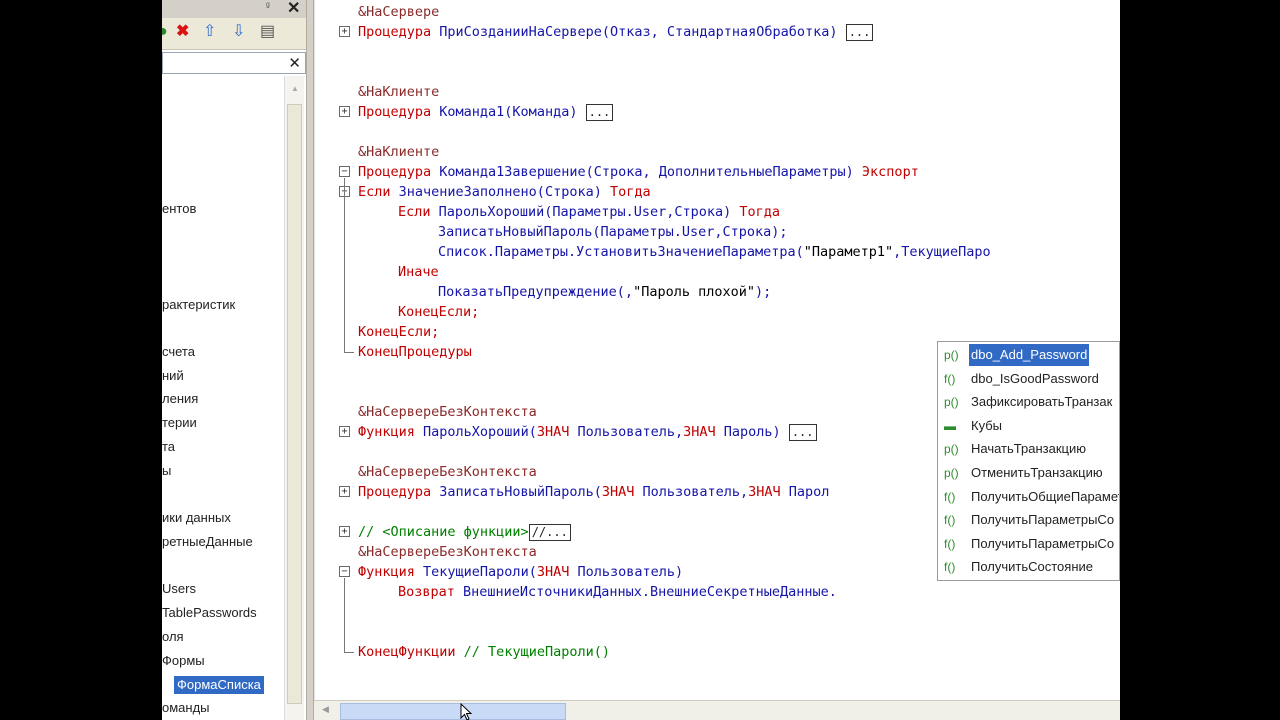  I want to click on identifier: Парол, so click(805, 492).